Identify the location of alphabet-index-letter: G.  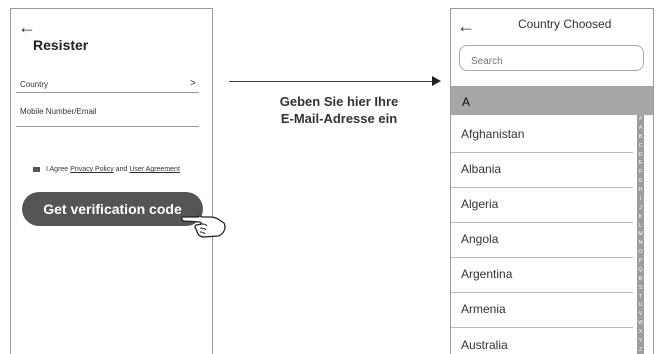
(640, 181).